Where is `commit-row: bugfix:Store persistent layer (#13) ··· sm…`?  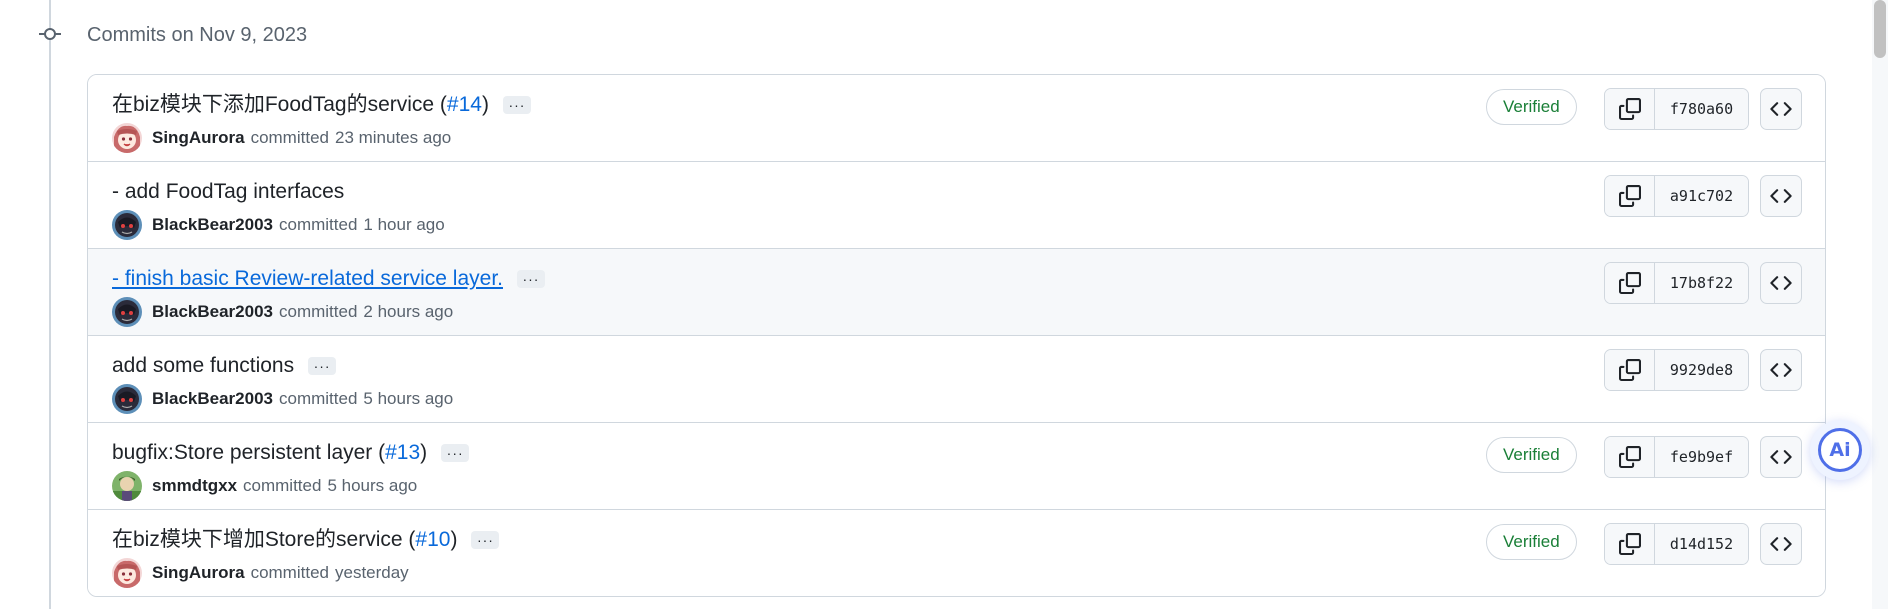 commit-row: bugfix:Store persistent layer (#13) ··· sm… is located at coordinates (956, 466).